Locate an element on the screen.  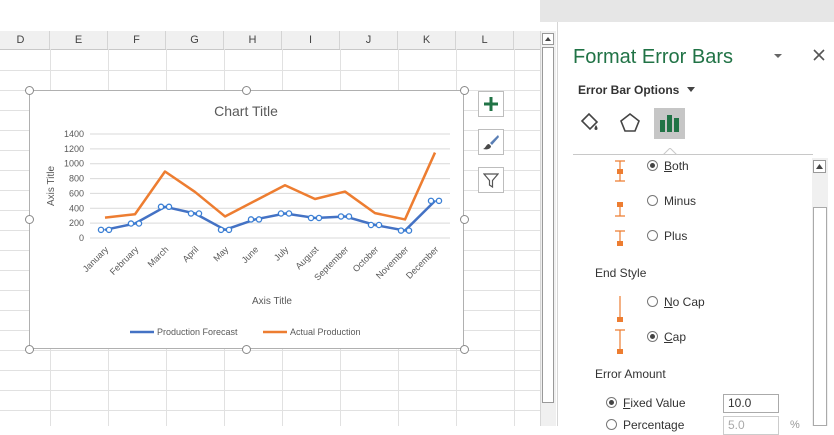
scroll-thumb is located at coordinates (548, 225).